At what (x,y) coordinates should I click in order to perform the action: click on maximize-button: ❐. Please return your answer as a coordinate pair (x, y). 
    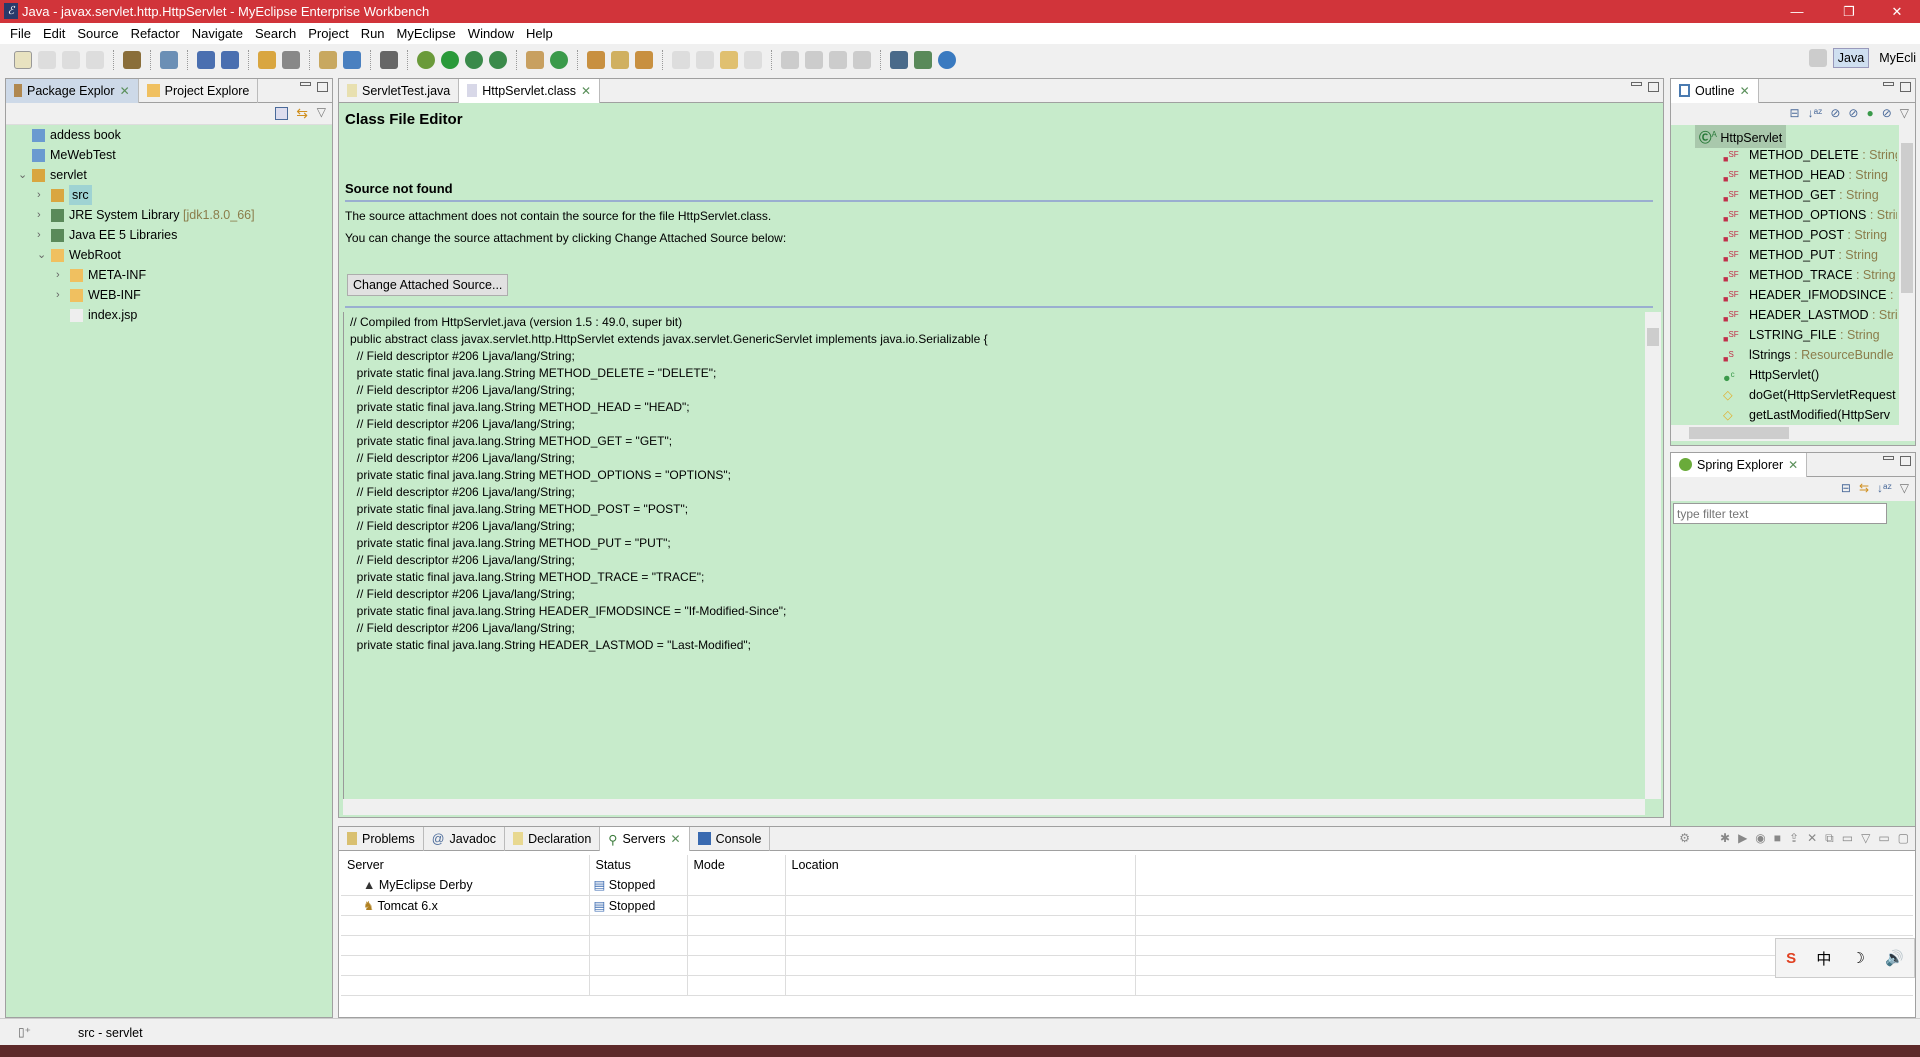
    Looking at the image, I should click on (1849, 11).